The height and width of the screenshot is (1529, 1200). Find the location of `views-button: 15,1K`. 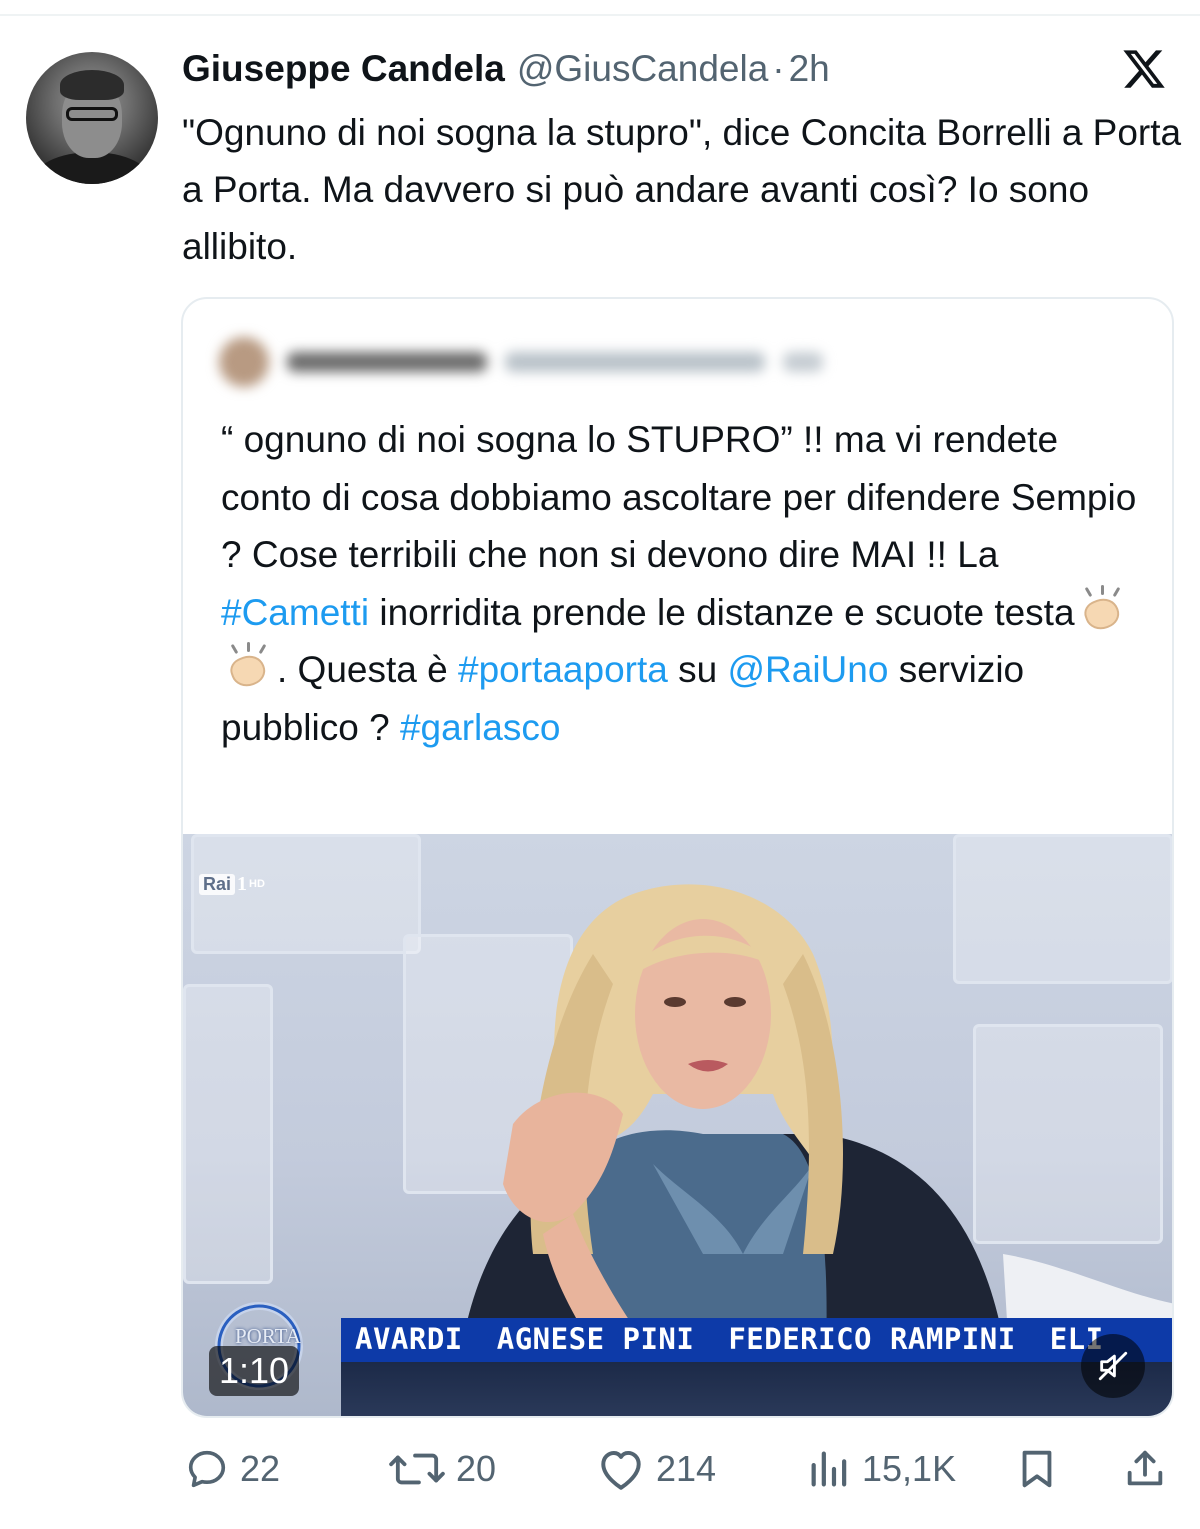

views-button: 15,1K is located at coordinates (881, 1469).